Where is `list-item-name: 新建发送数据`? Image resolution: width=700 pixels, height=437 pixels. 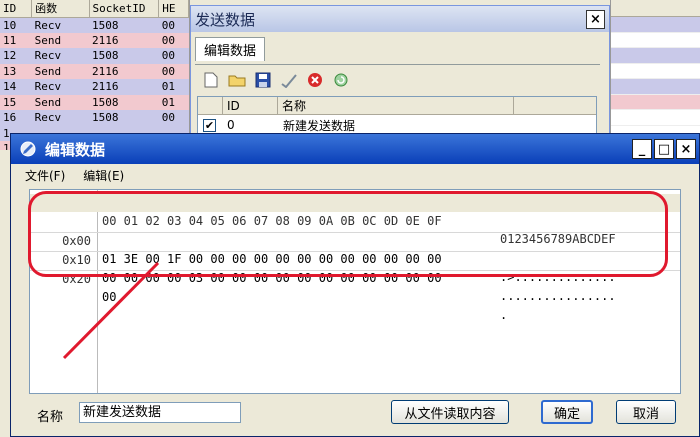
list-item-name: 新建发送数据 is located at coordinates (319, 125).